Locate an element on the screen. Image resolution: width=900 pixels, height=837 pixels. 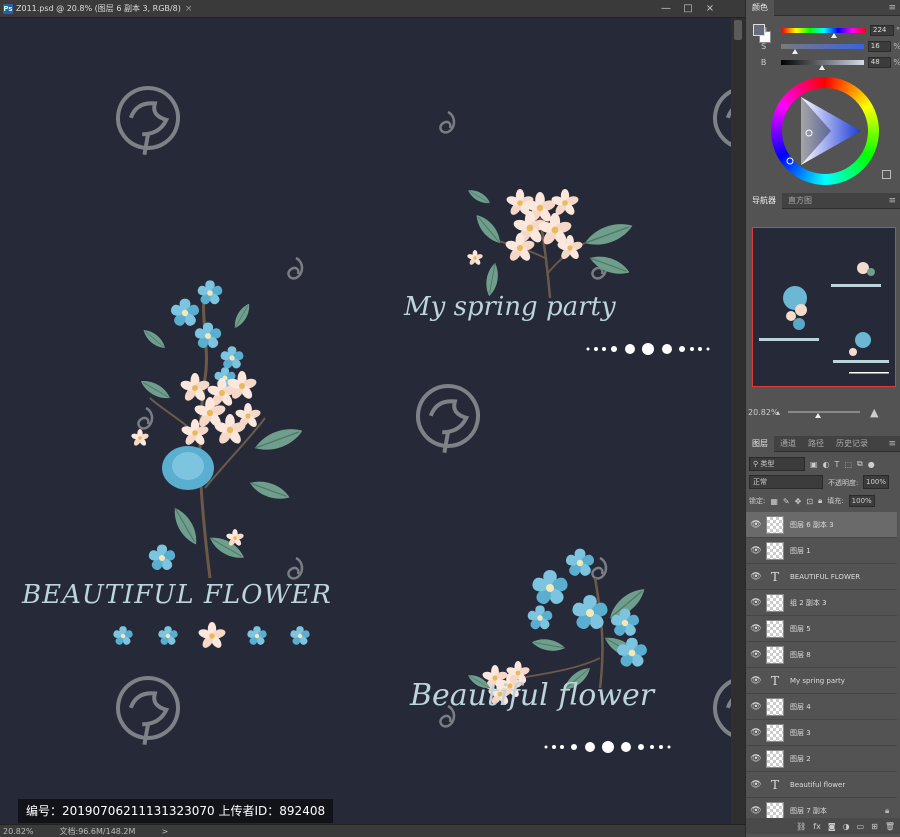
layer-name: 组 2 副本 3 is located at coordinates (843, 603).